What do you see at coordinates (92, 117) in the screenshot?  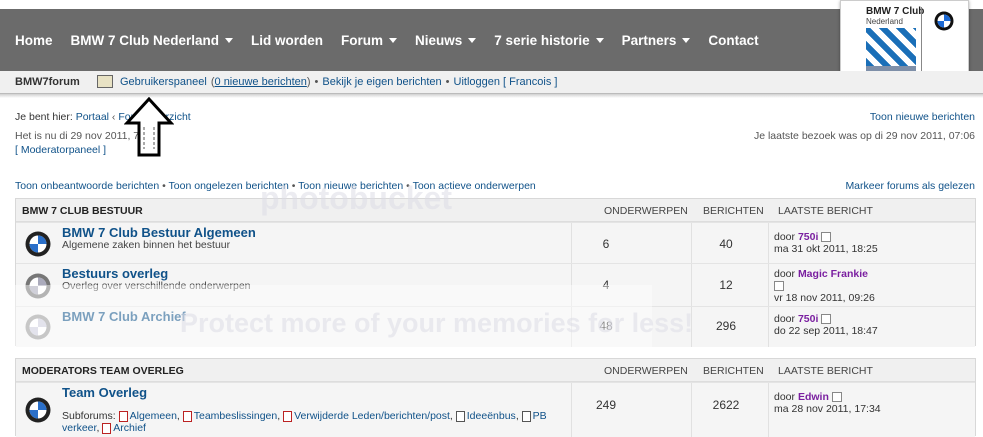 I see `breadcrumb-portal: Portaal` at bounding box center [92, 117].